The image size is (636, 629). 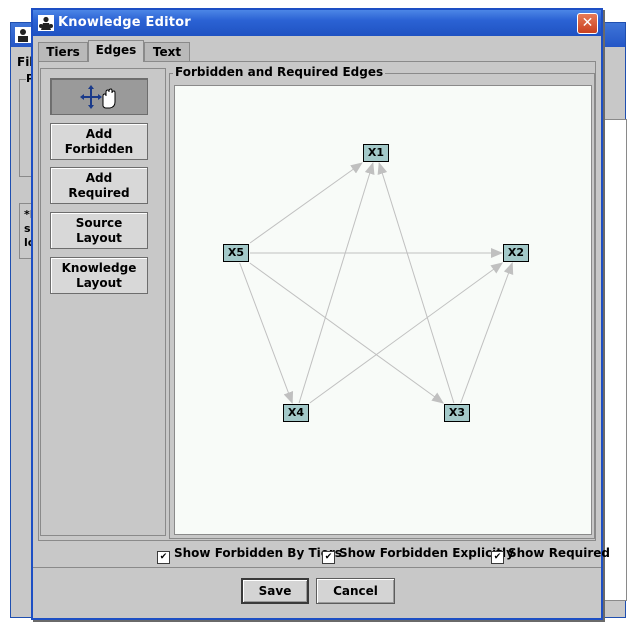 What do you see at coordinates (167, 52) in the screenshot?
I see `tab-text: Text` at bounding box center [167, 52].